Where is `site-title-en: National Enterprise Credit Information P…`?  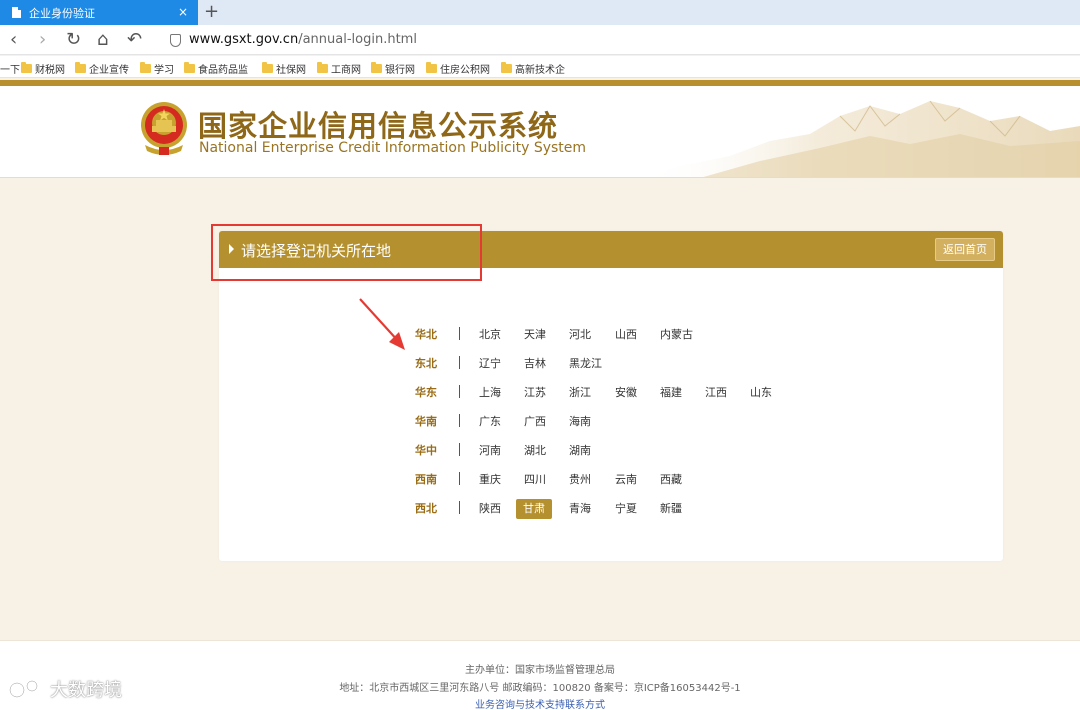
site-title-en: National Enterprise Credit Information P… is located at coordinates (393, 148).